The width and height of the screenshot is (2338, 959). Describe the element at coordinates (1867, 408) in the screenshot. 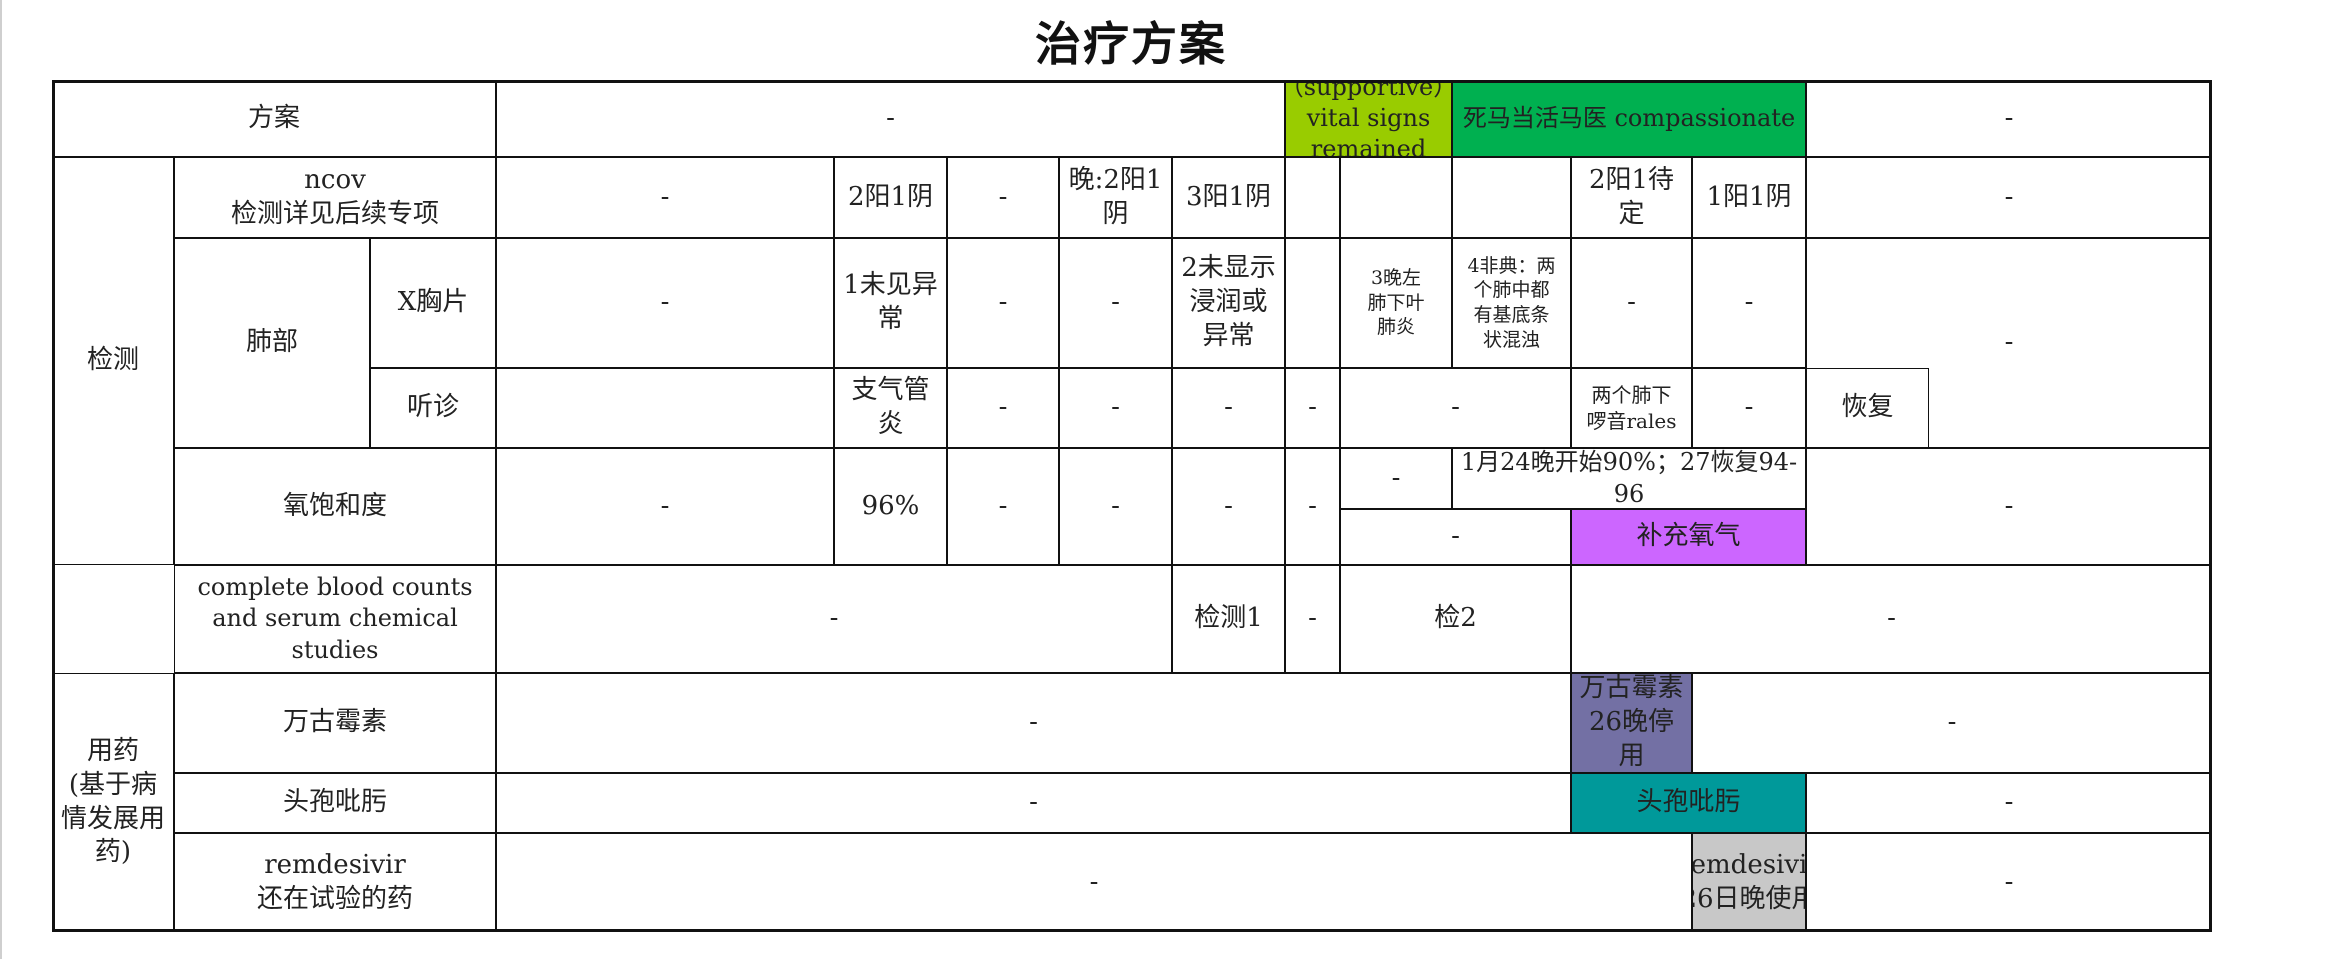

I see `auscultation-cell: 恢复` at that location.